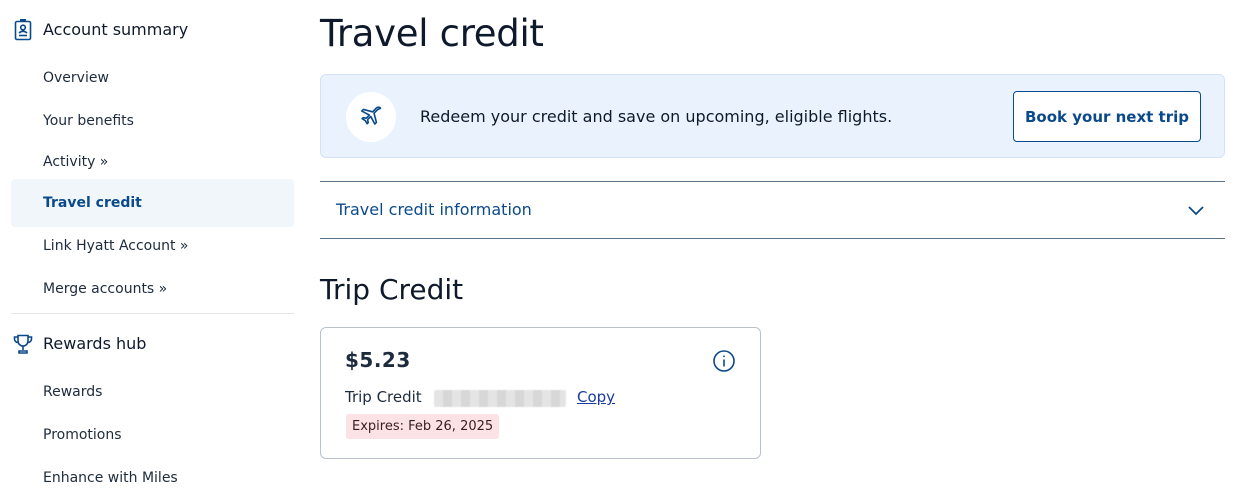 Image resolution: width=1239 pixels, height=501 pixels. Describe the element at coordinates (23, 344) in the screenshot. I see `trophy-icon` at that location.